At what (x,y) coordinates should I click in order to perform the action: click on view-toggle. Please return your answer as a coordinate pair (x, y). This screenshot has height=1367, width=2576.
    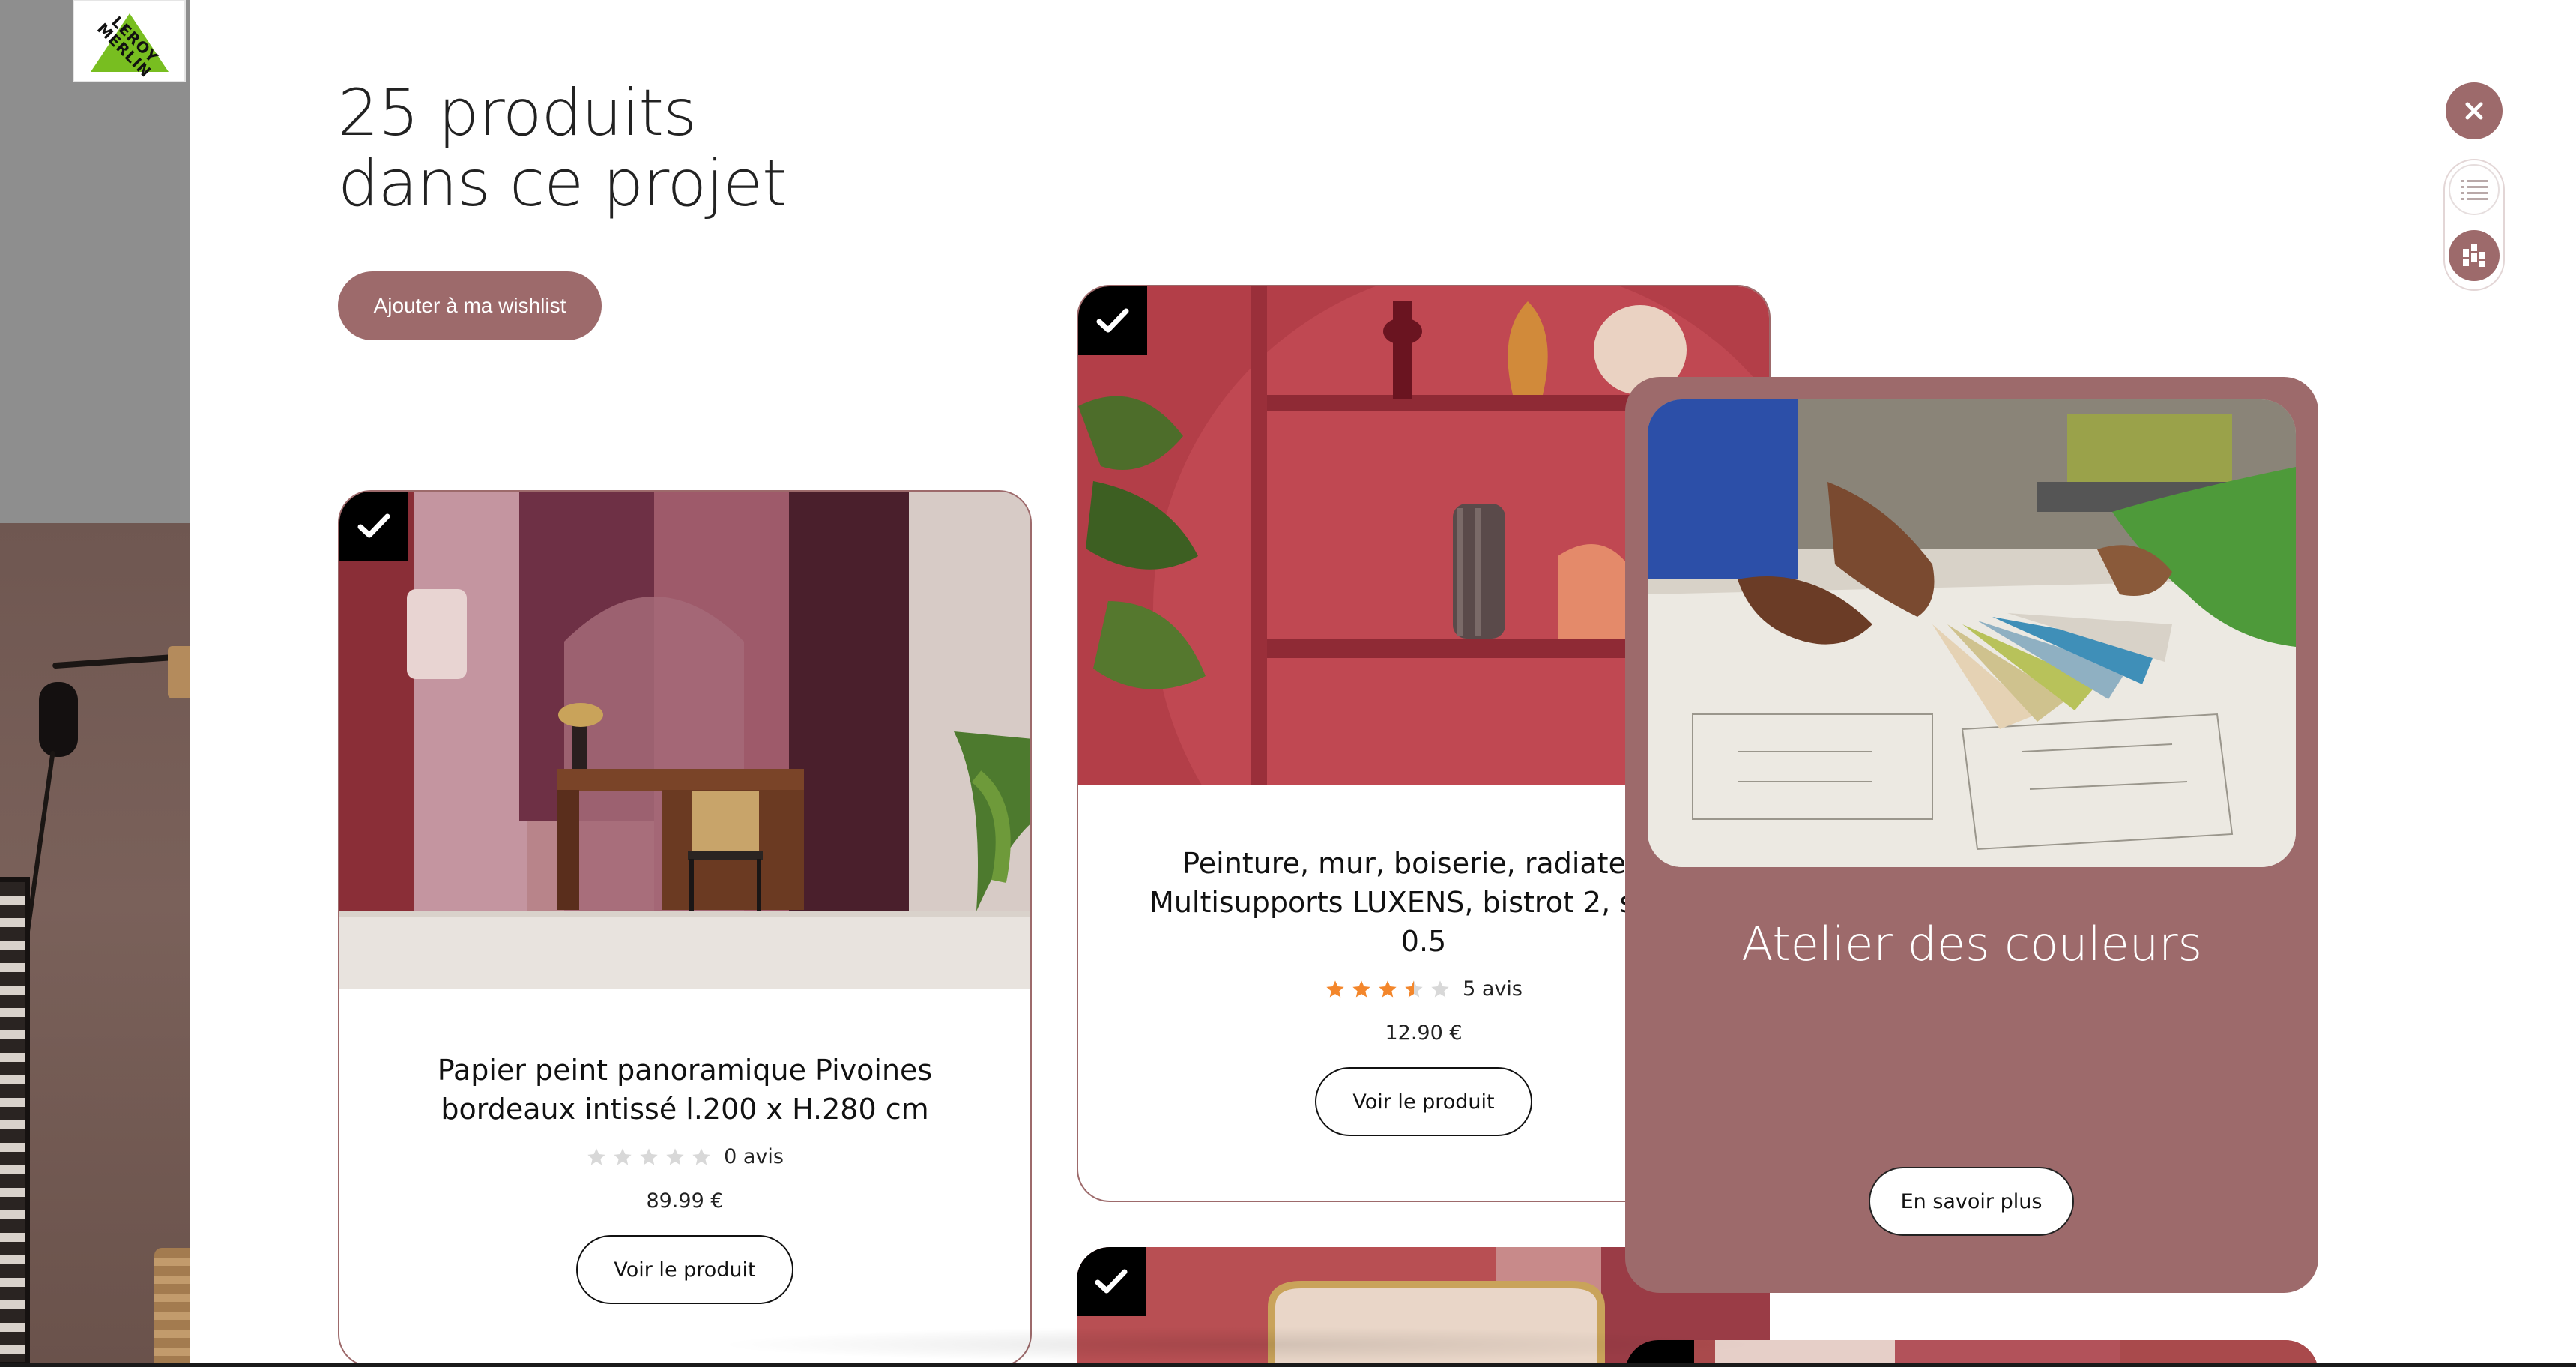
    Looking at the image, I should click on (2474, 225).